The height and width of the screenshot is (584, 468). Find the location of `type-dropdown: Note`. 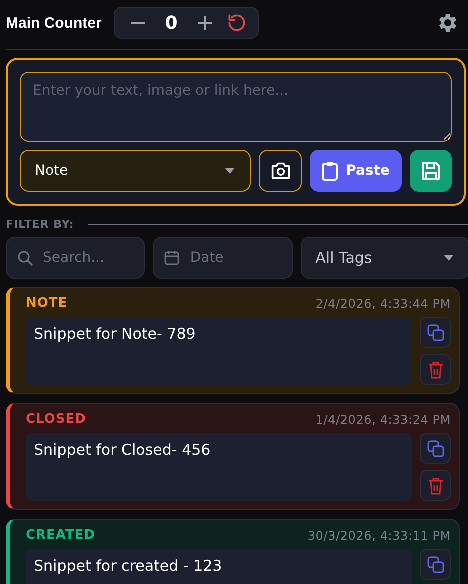

type-dropdown: Note is located at coordinates (135, 171).